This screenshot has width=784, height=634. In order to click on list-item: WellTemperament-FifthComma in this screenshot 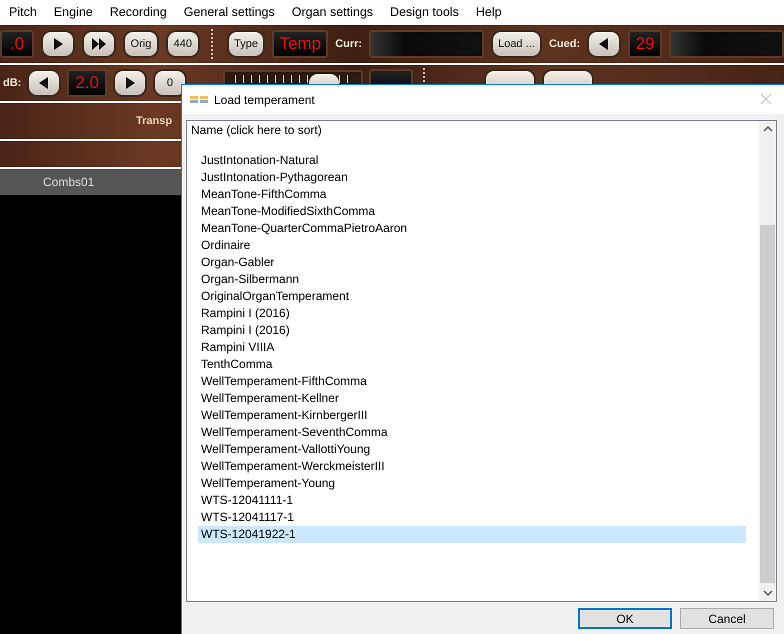, I will do `click(472, 381)`.